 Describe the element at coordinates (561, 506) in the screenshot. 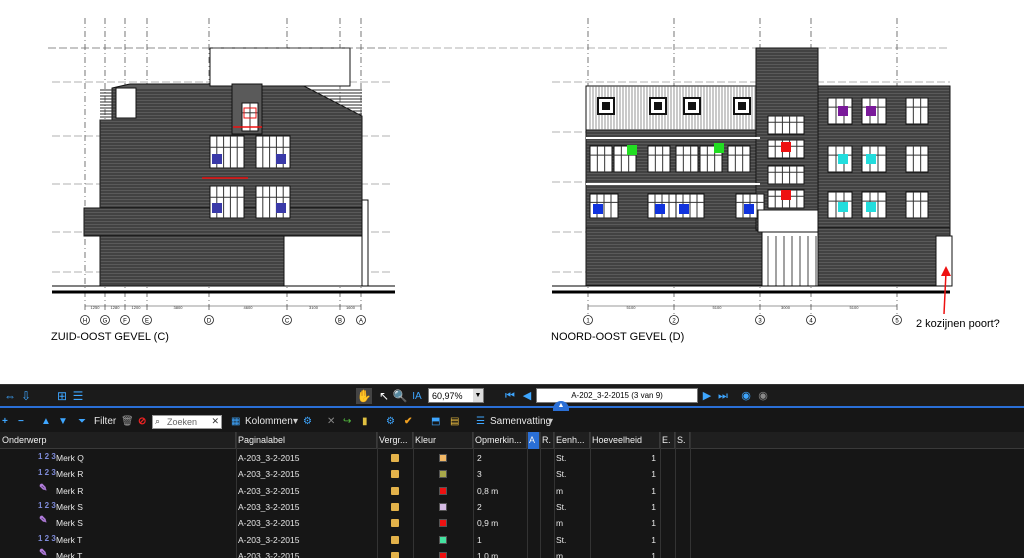

I see `row-unit: St.` at that location.